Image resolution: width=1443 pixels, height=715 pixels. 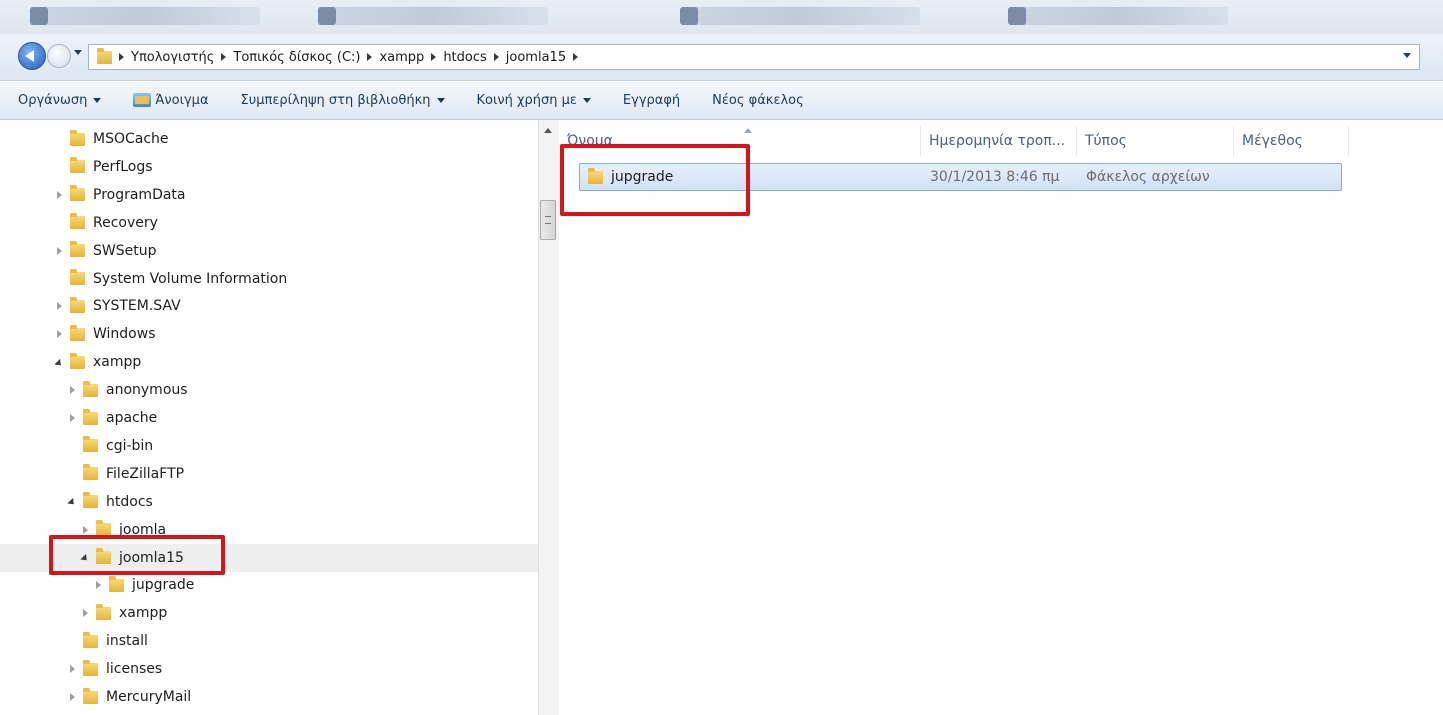 What do you see at coordinates (269, 390) in the screenshot?
I see `tree-item: anonymous` at bounding box center [269, 390].